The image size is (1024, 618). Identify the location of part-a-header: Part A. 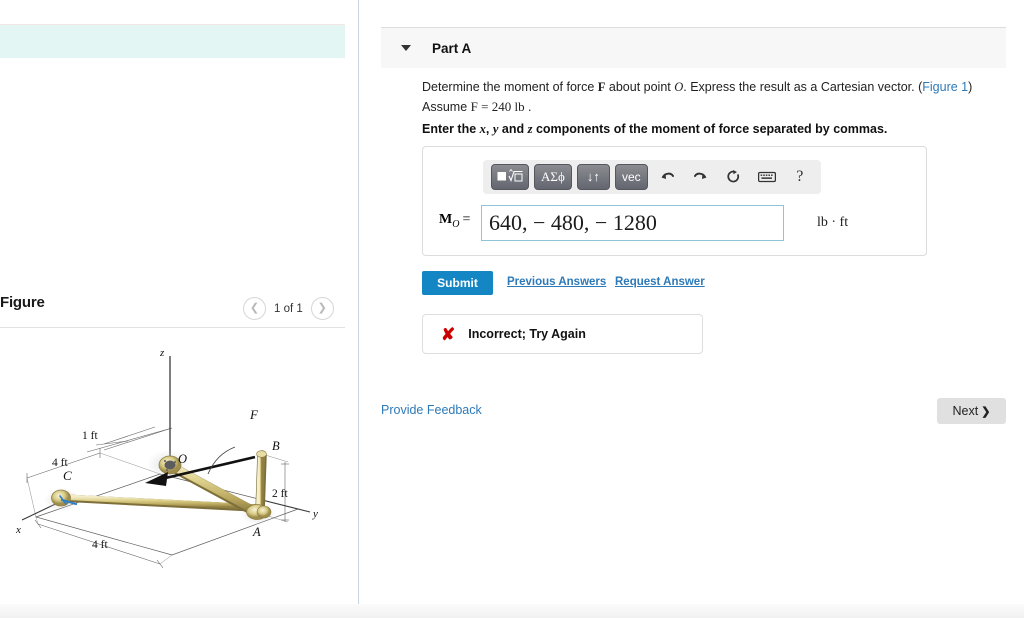
(693, 47).